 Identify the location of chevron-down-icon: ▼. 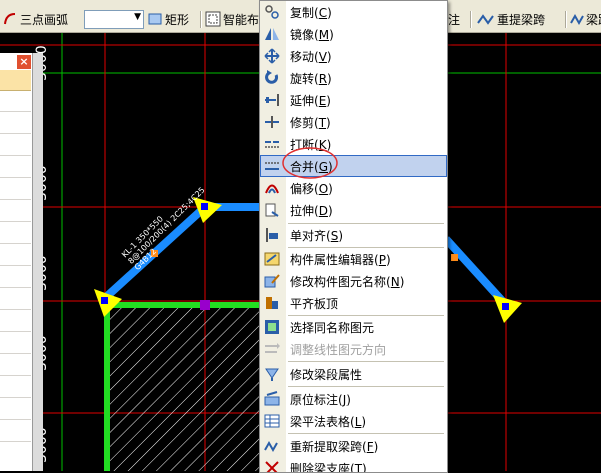
(137, 17).